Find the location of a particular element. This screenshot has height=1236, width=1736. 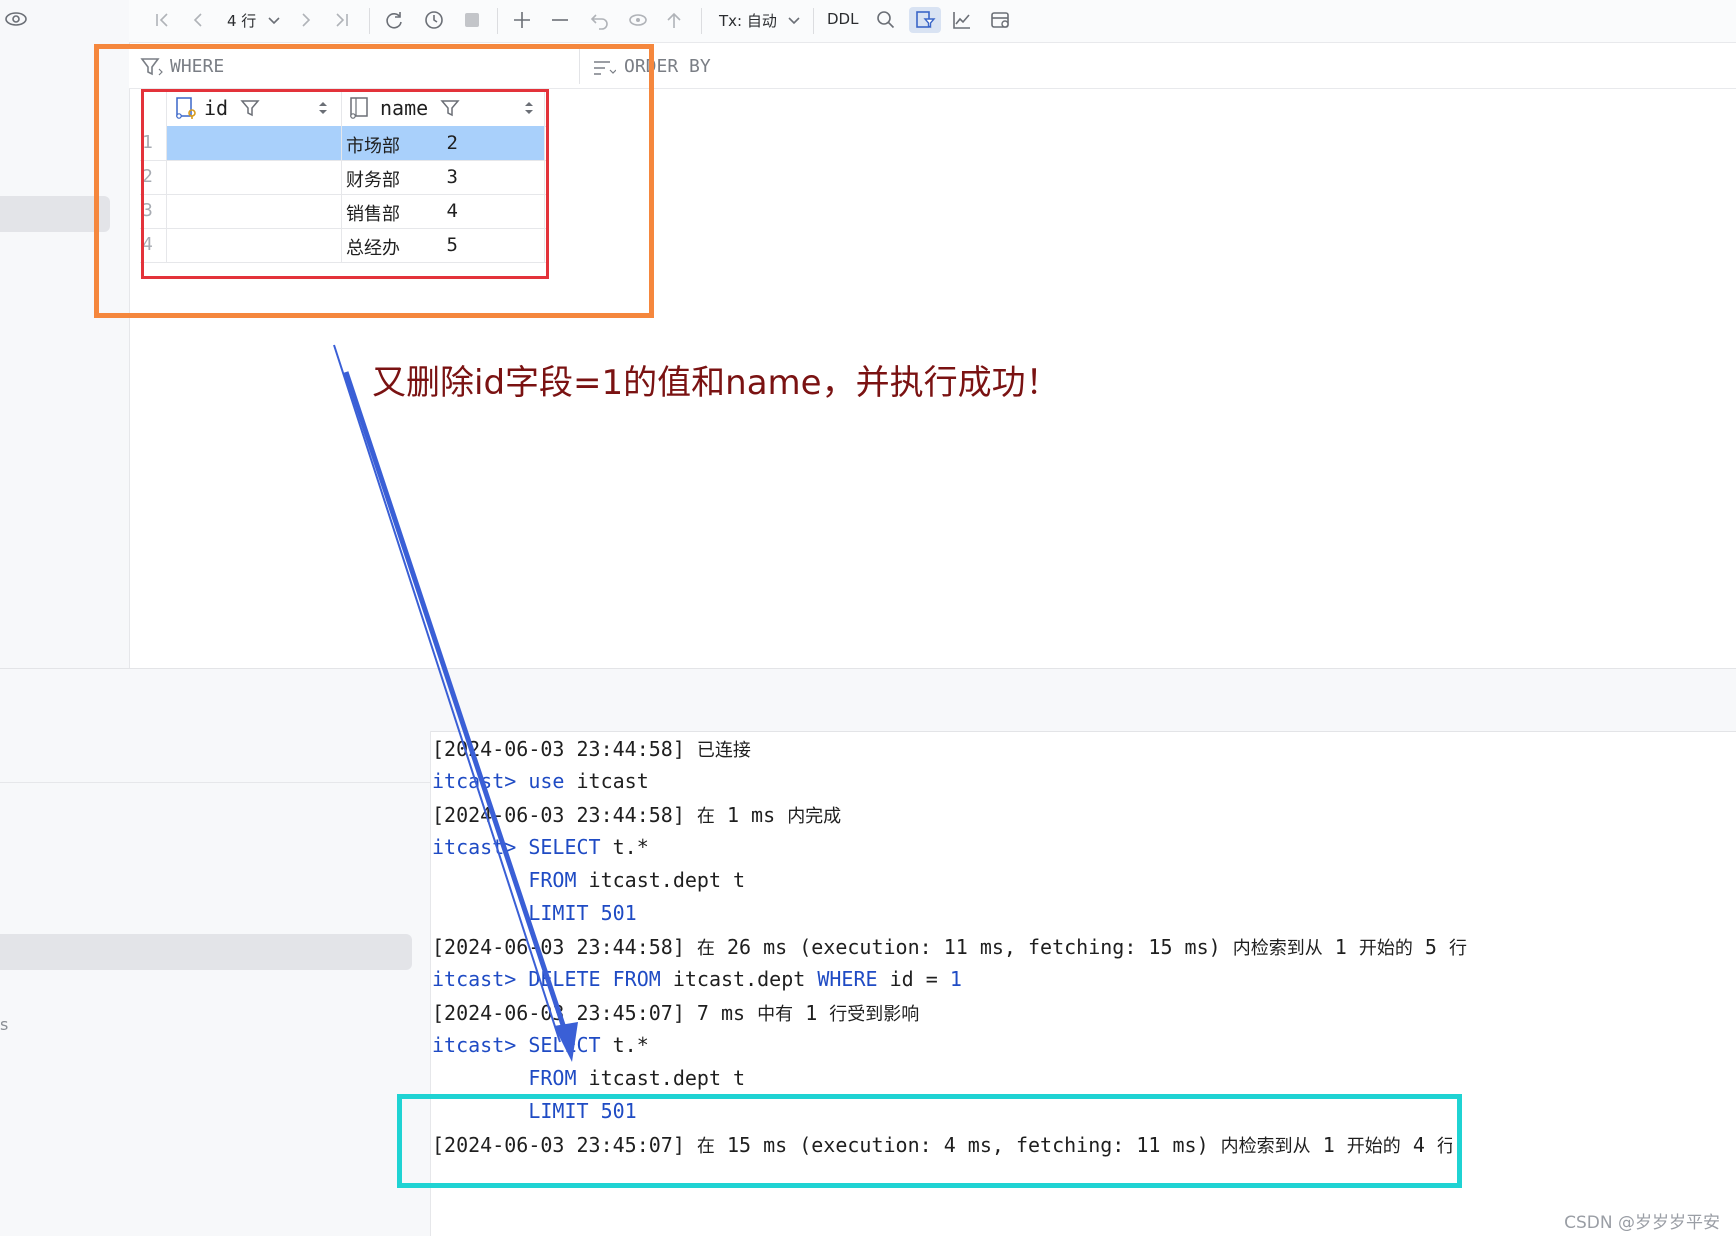

search-icon is located at coordinates (886, 20).